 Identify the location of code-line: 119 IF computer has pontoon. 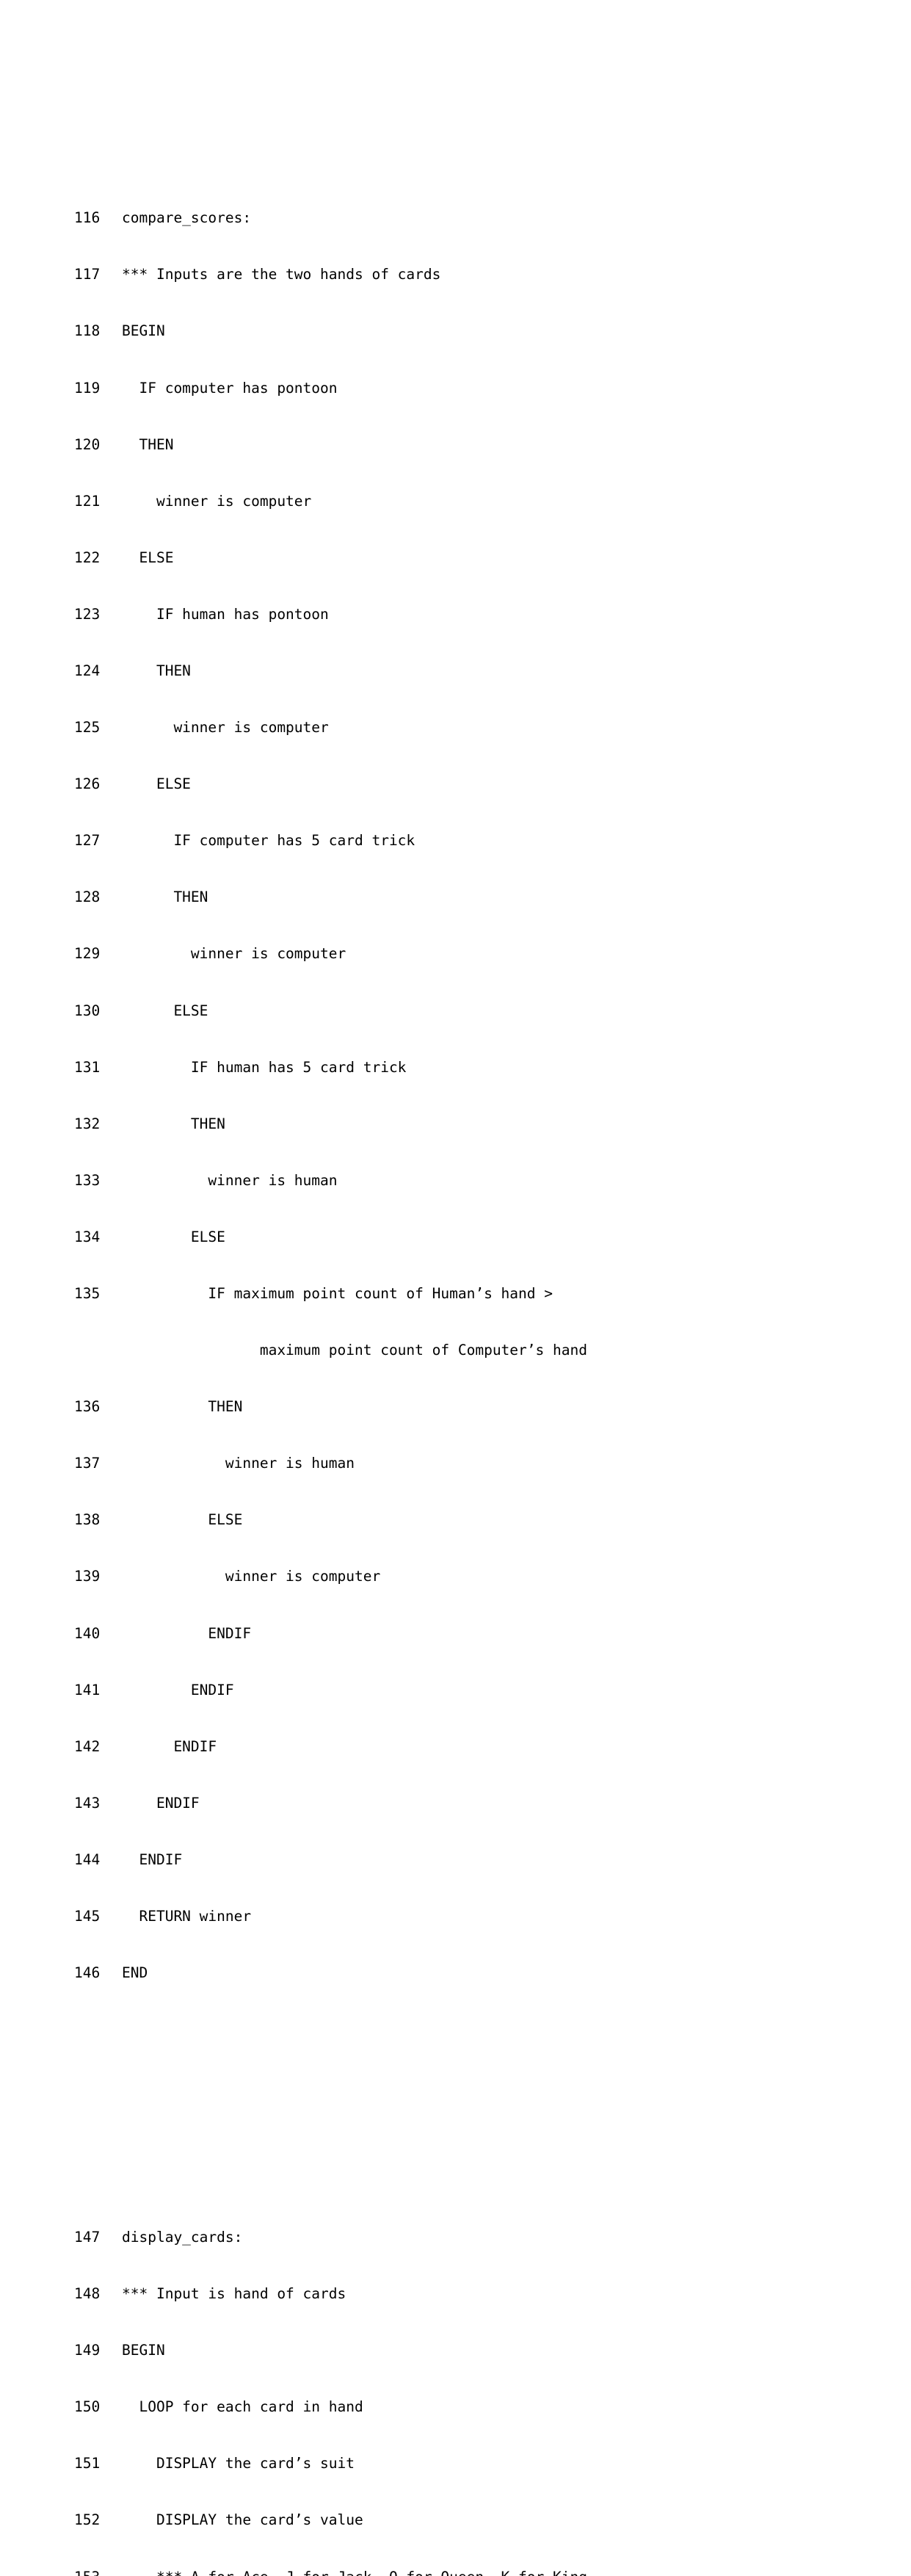
(492, 388).